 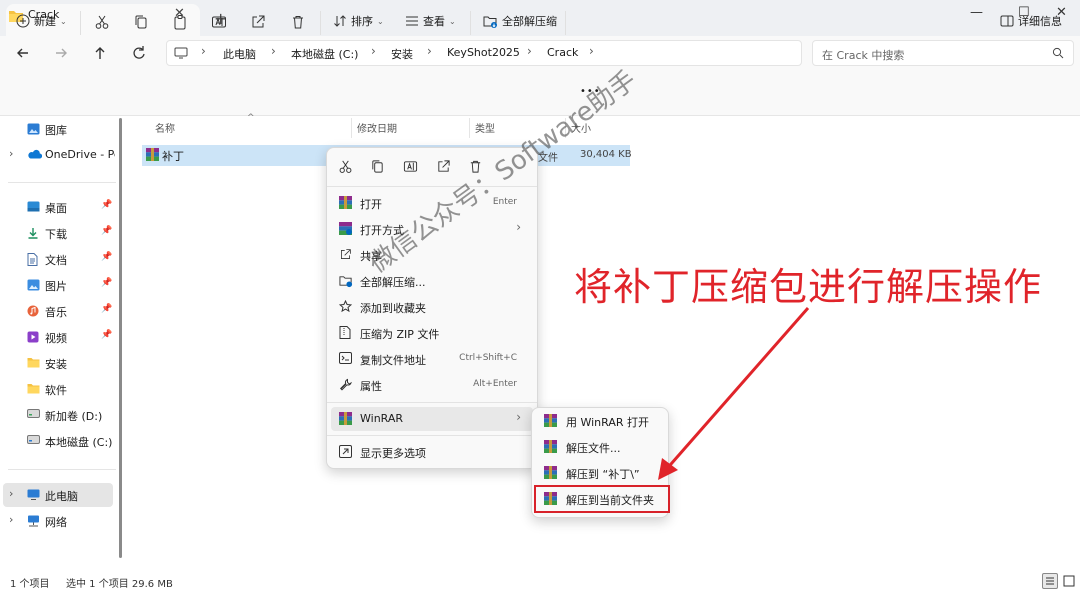 What do you see at coordinates (33, 206) in the screenshot?
I see `desktop-icon` at bounding box center [33, 206].